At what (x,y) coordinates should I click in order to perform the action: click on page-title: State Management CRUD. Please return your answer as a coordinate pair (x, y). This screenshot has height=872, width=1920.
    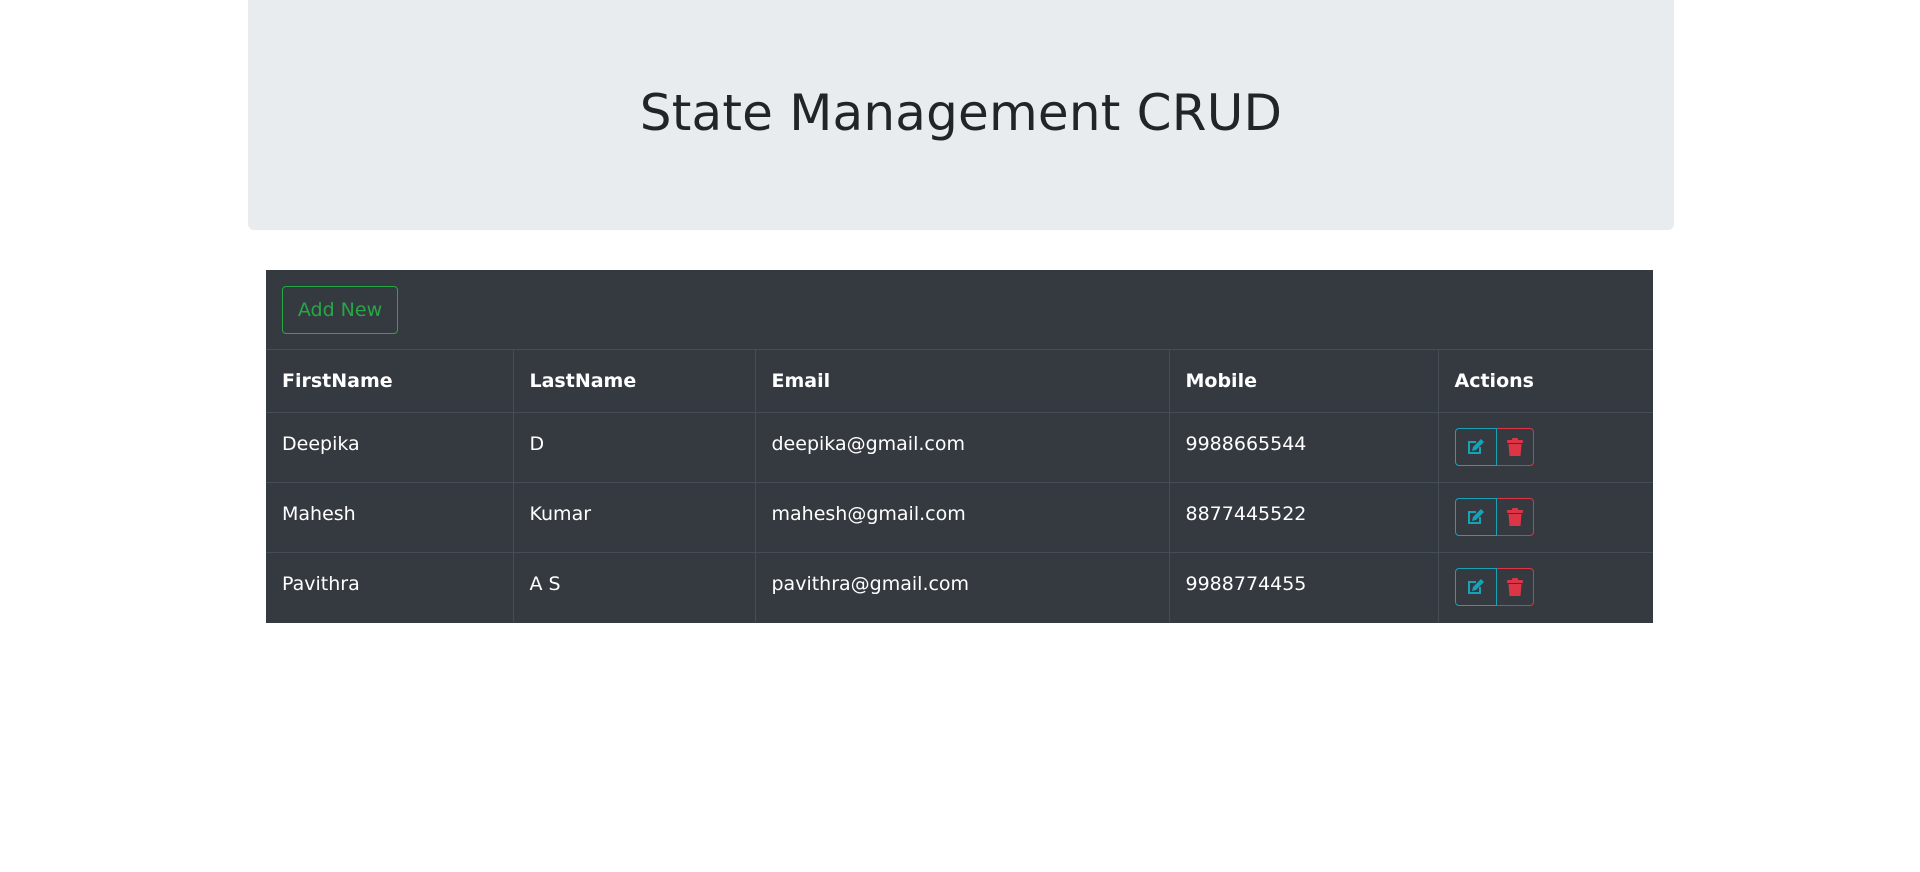
    Looking at the image, I should click on (961, 113).